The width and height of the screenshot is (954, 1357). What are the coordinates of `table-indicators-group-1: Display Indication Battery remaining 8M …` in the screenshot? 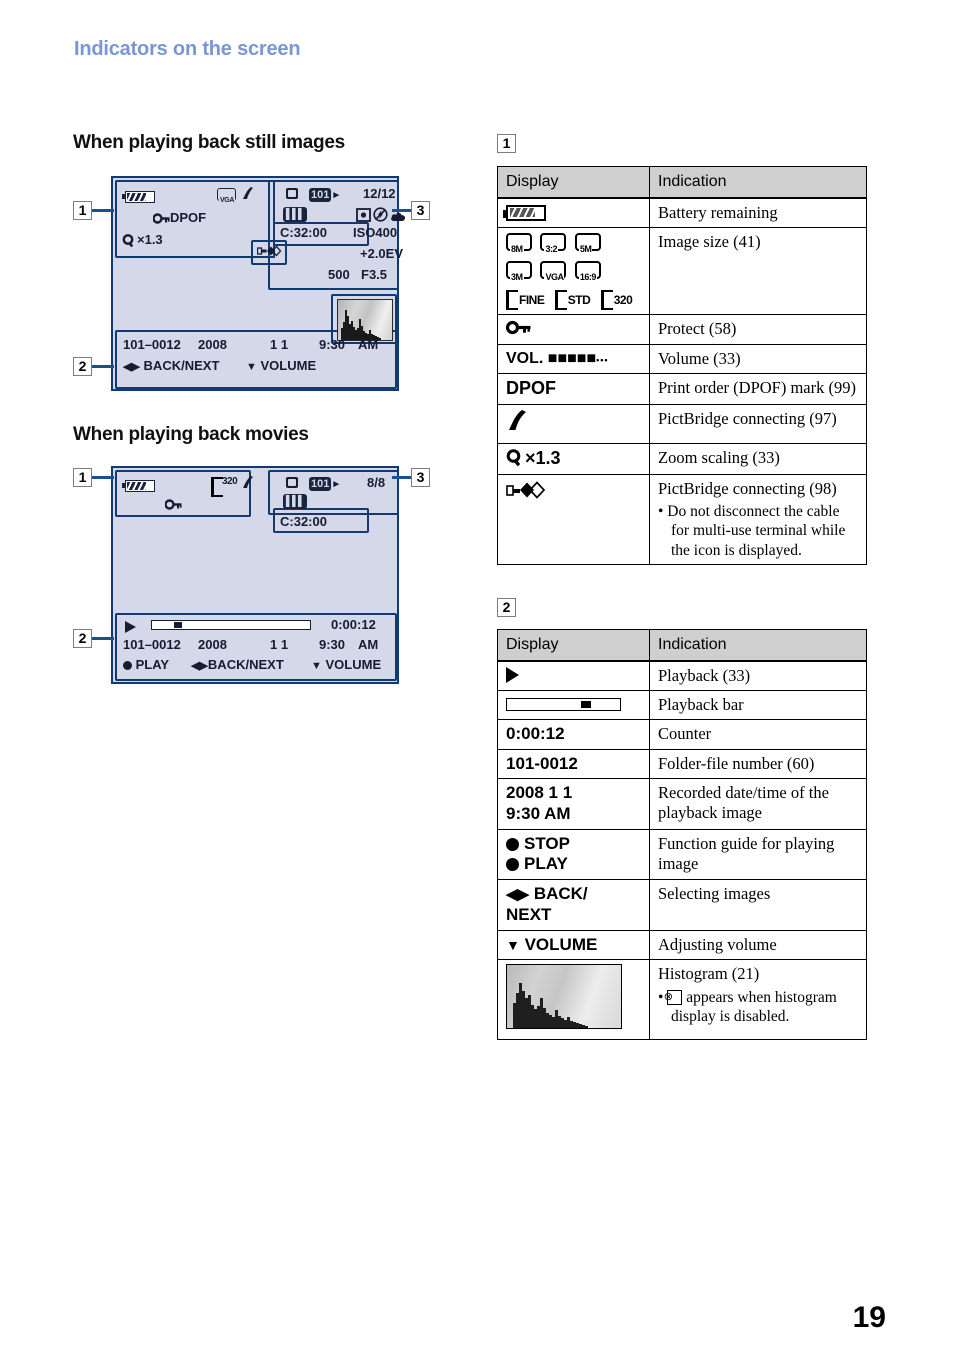 It's located at (682, 365).